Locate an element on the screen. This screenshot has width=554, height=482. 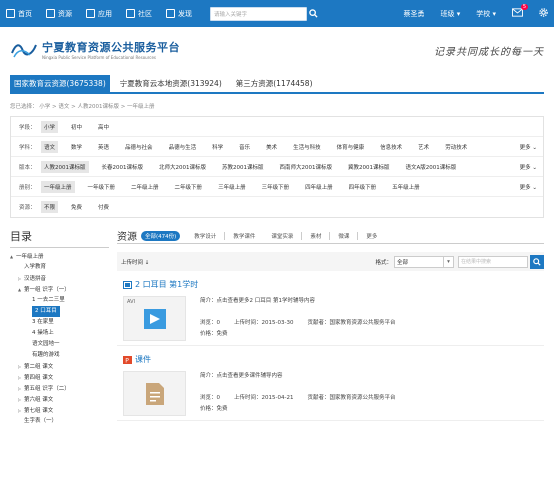
filter-option: 高中 is located at coordinates (103, 127).